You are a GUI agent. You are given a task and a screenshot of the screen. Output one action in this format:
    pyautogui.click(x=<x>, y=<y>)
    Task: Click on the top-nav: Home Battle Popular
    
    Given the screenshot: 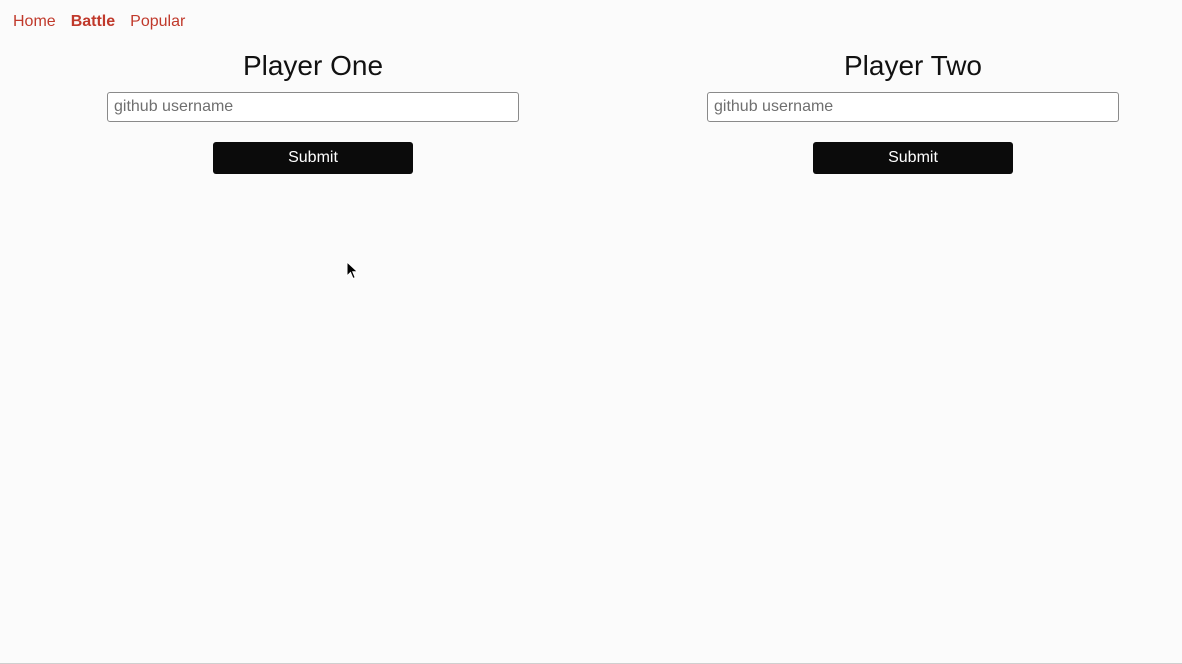 What is the action you would take?
    pyautogui.click(x=106, y=22)
    